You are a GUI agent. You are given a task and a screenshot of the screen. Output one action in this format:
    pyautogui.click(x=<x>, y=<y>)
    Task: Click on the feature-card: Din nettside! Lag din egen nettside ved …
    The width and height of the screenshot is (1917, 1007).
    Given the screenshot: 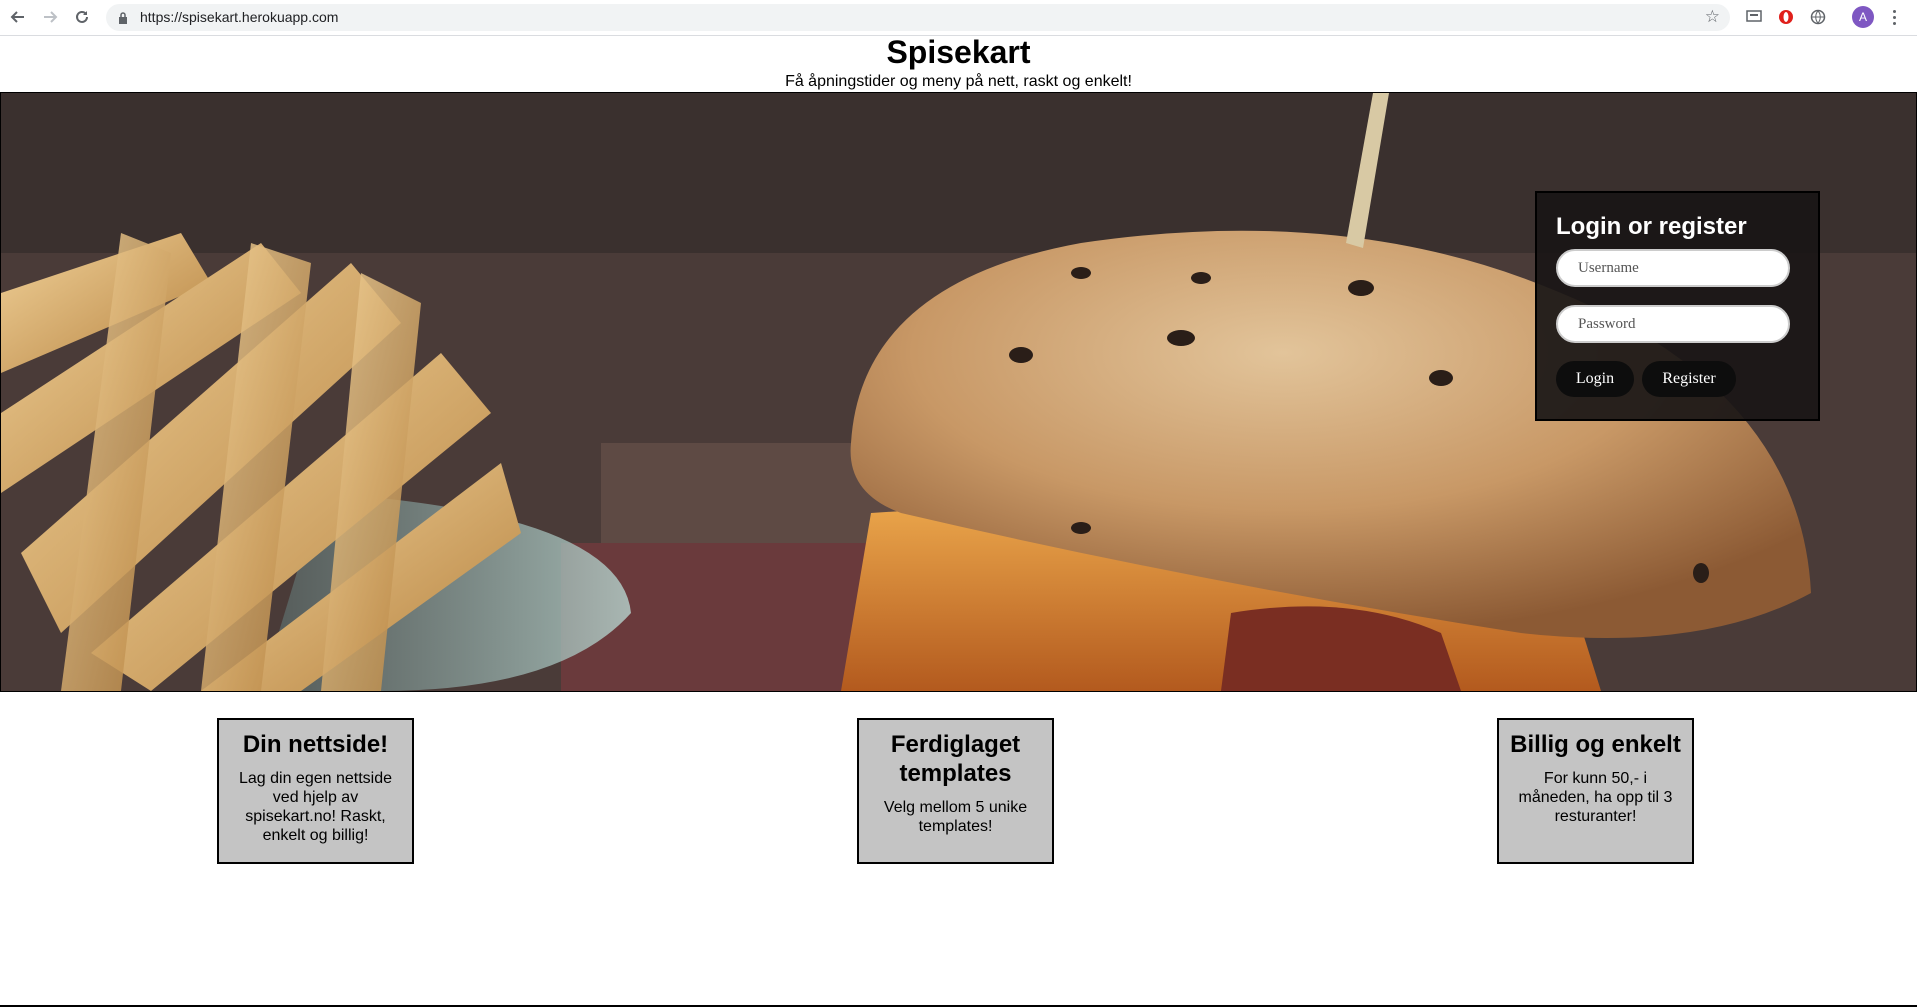 What is the action you would take?
    pyautogui.click(x=315, y=791)
    